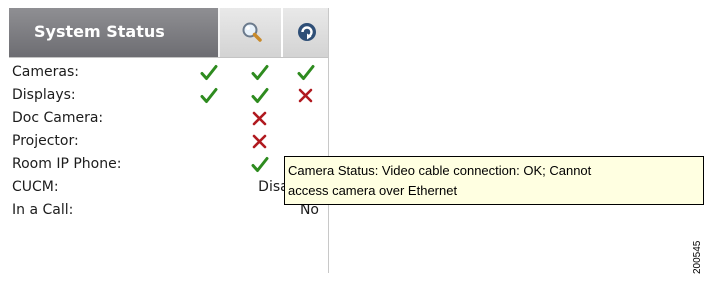 This screenshot has width=704, height=282. What do you see at coordinates (168, 211) in the screenshot?
I see `status-row: In a Call: No` at bounding box center [168, 211].